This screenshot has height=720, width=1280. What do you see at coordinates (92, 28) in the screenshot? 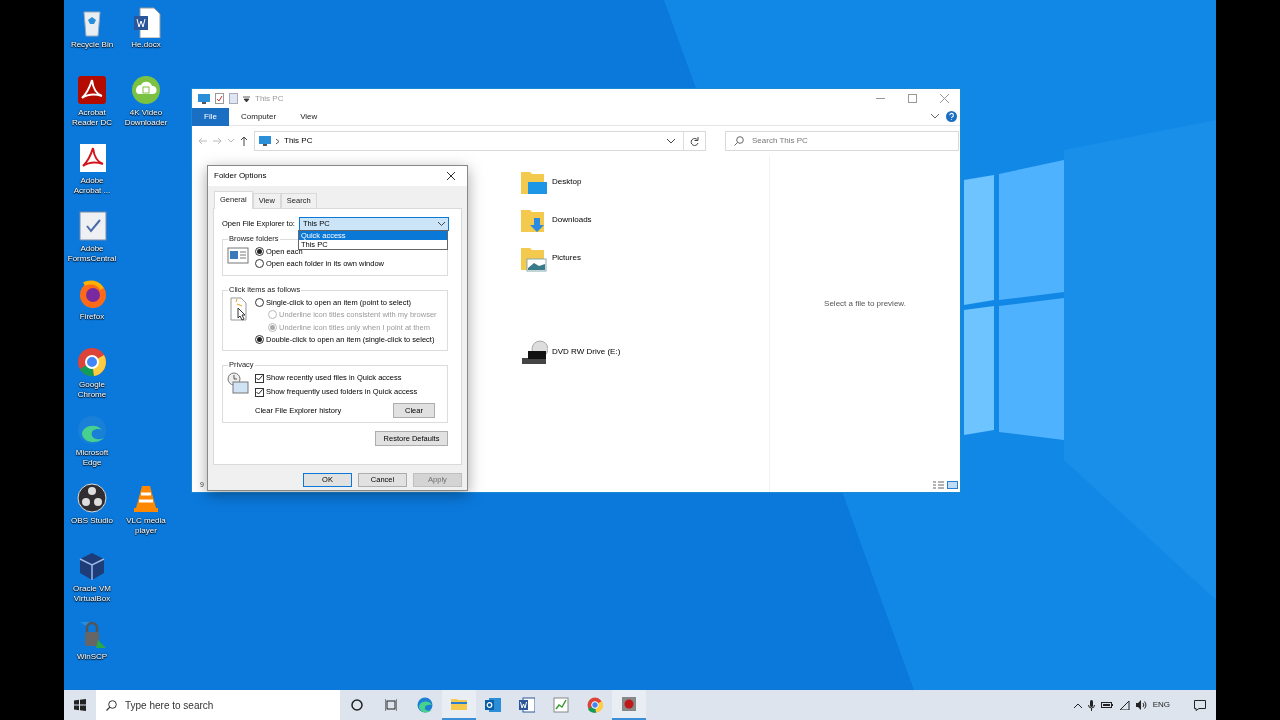
I see `desktop-shortcut: Recycle Bin` at bounding box center [92, 28].